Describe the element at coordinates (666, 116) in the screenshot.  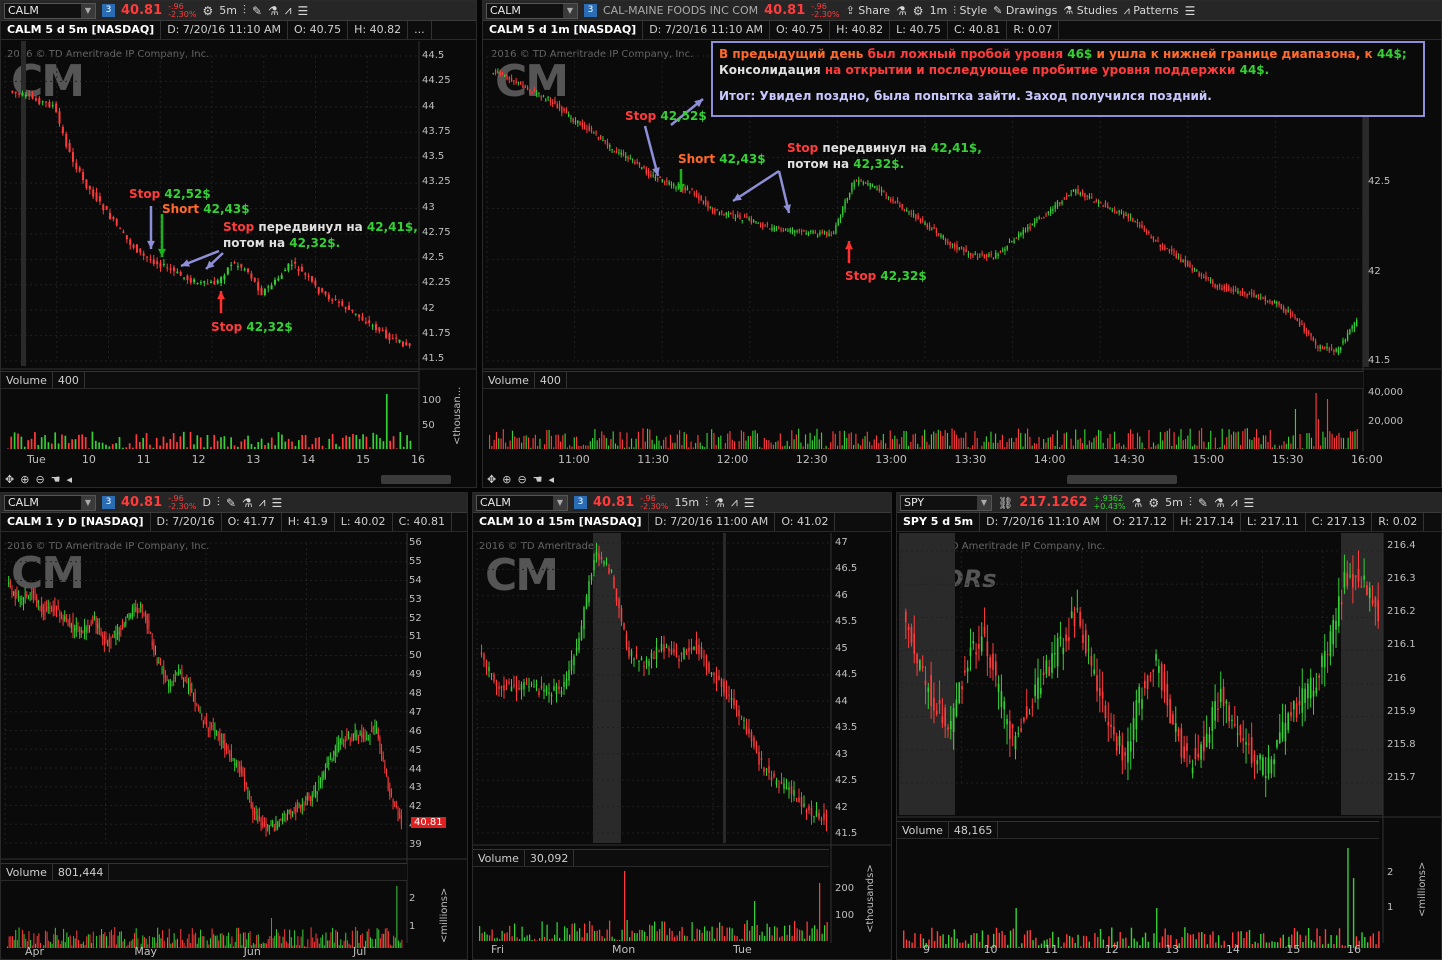
I see `annotation-stop-1: Stop 42,52$` at that location.